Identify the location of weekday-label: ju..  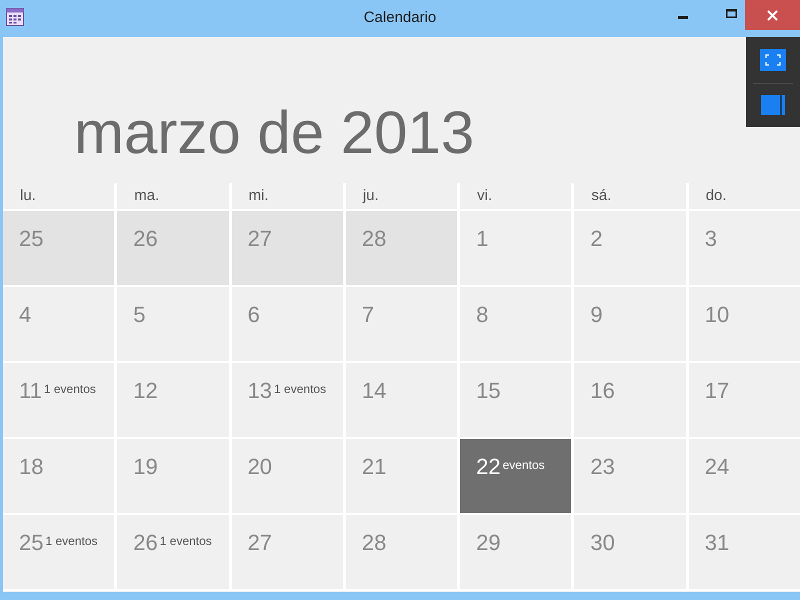
(402, 196).